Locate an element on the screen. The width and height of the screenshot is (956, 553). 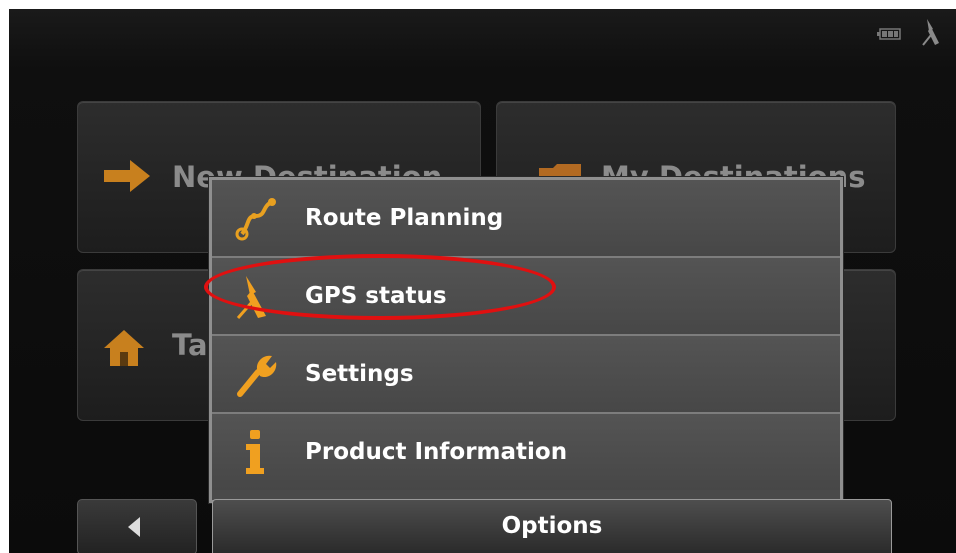
options-label: Options is located at coordinates (552, 526).